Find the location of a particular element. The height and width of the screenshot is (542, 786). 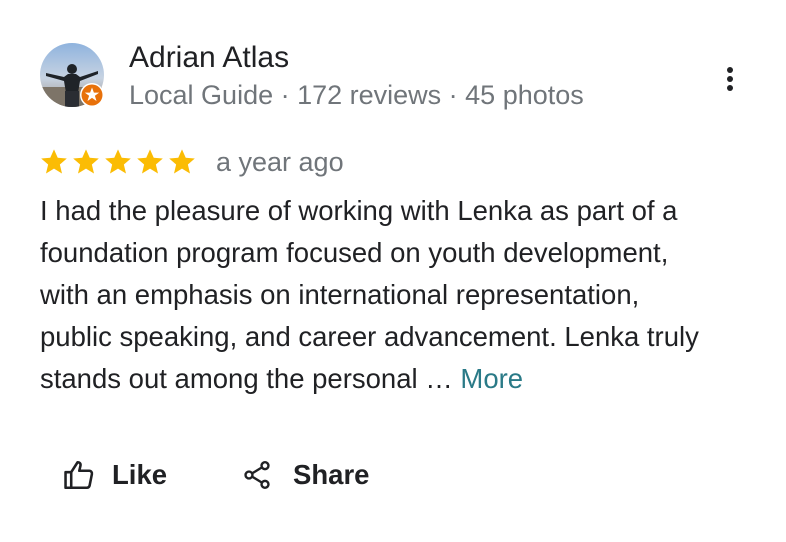

rating-row: a year ago is located at coordinates (191, 162).